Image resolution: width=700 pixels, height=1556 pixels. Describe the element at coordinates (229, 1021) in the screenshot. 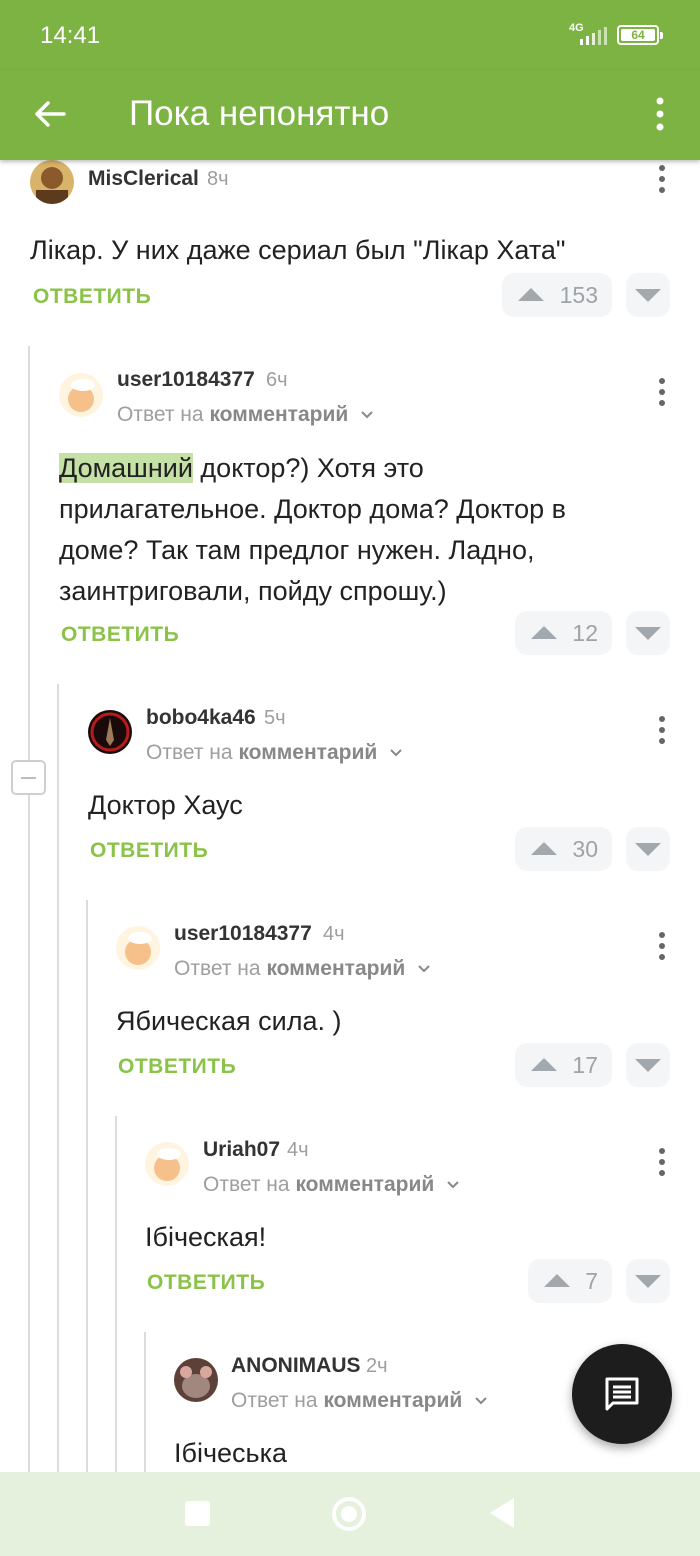

I see `comment-text: Ябическая сила. )` at that location.